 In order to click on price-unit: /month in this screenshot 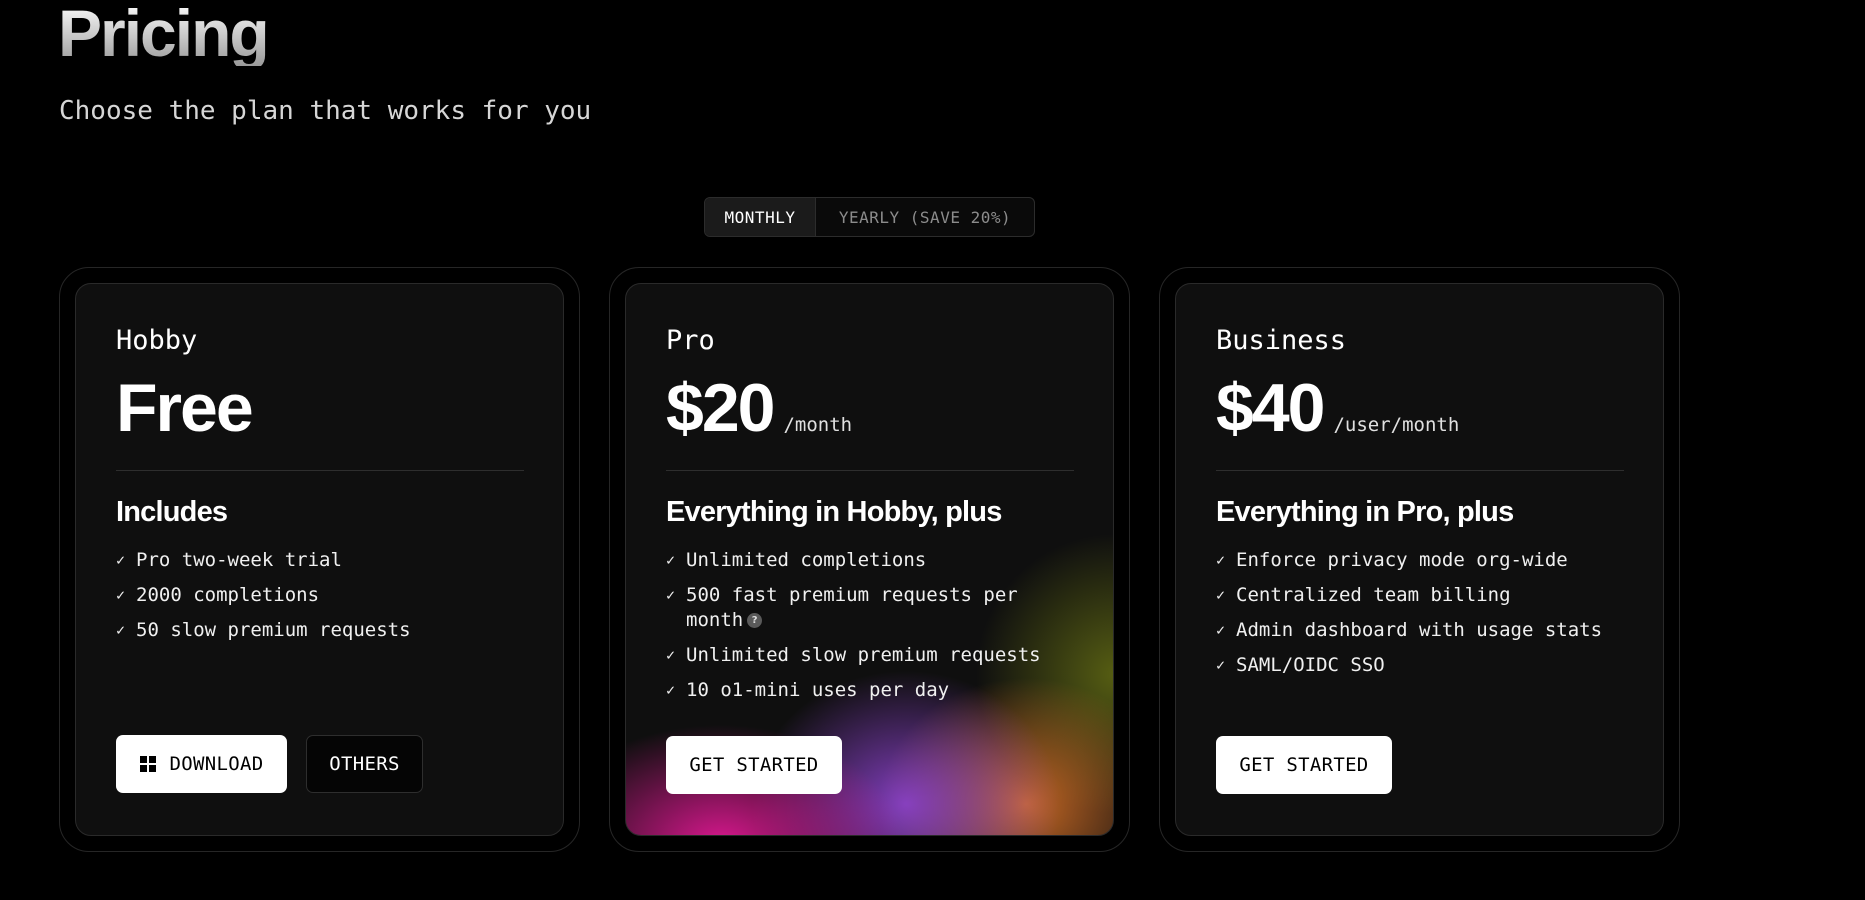, I will do `click(818, 425)`.